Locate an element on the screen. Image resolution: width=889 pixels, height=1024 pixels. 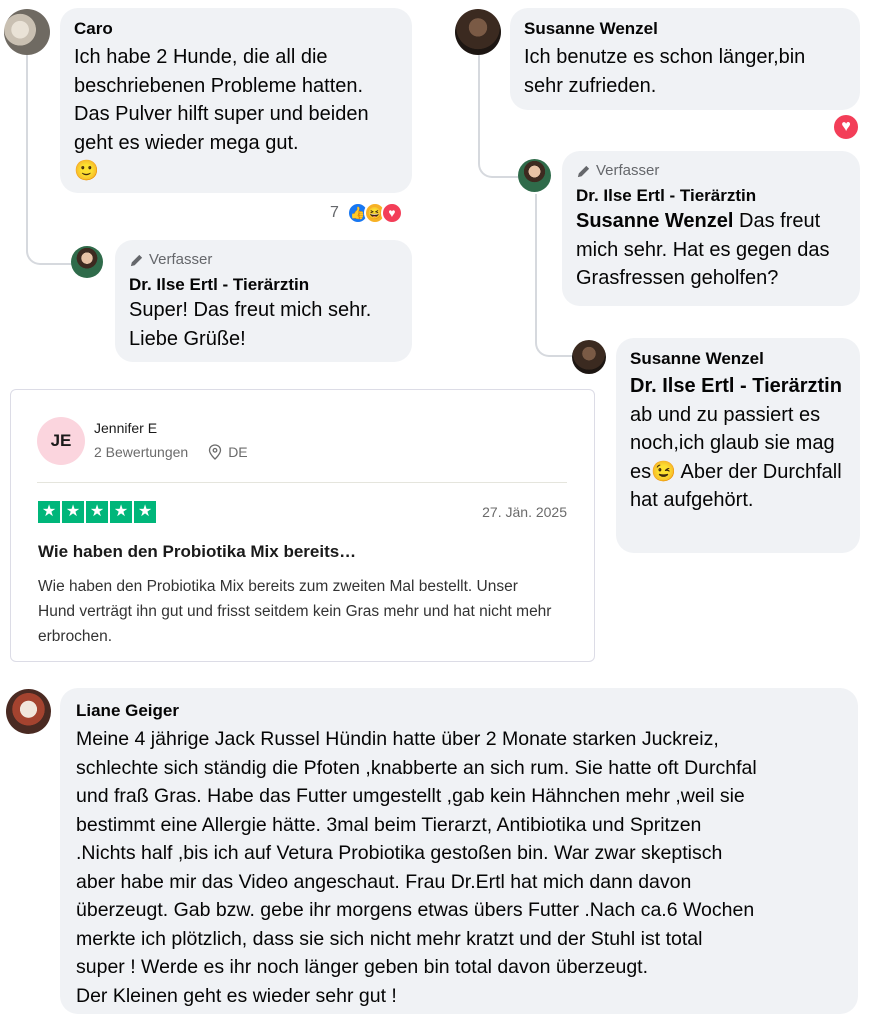
review-date: 27. Jän. 2025 is located at coordinates (524, 512).